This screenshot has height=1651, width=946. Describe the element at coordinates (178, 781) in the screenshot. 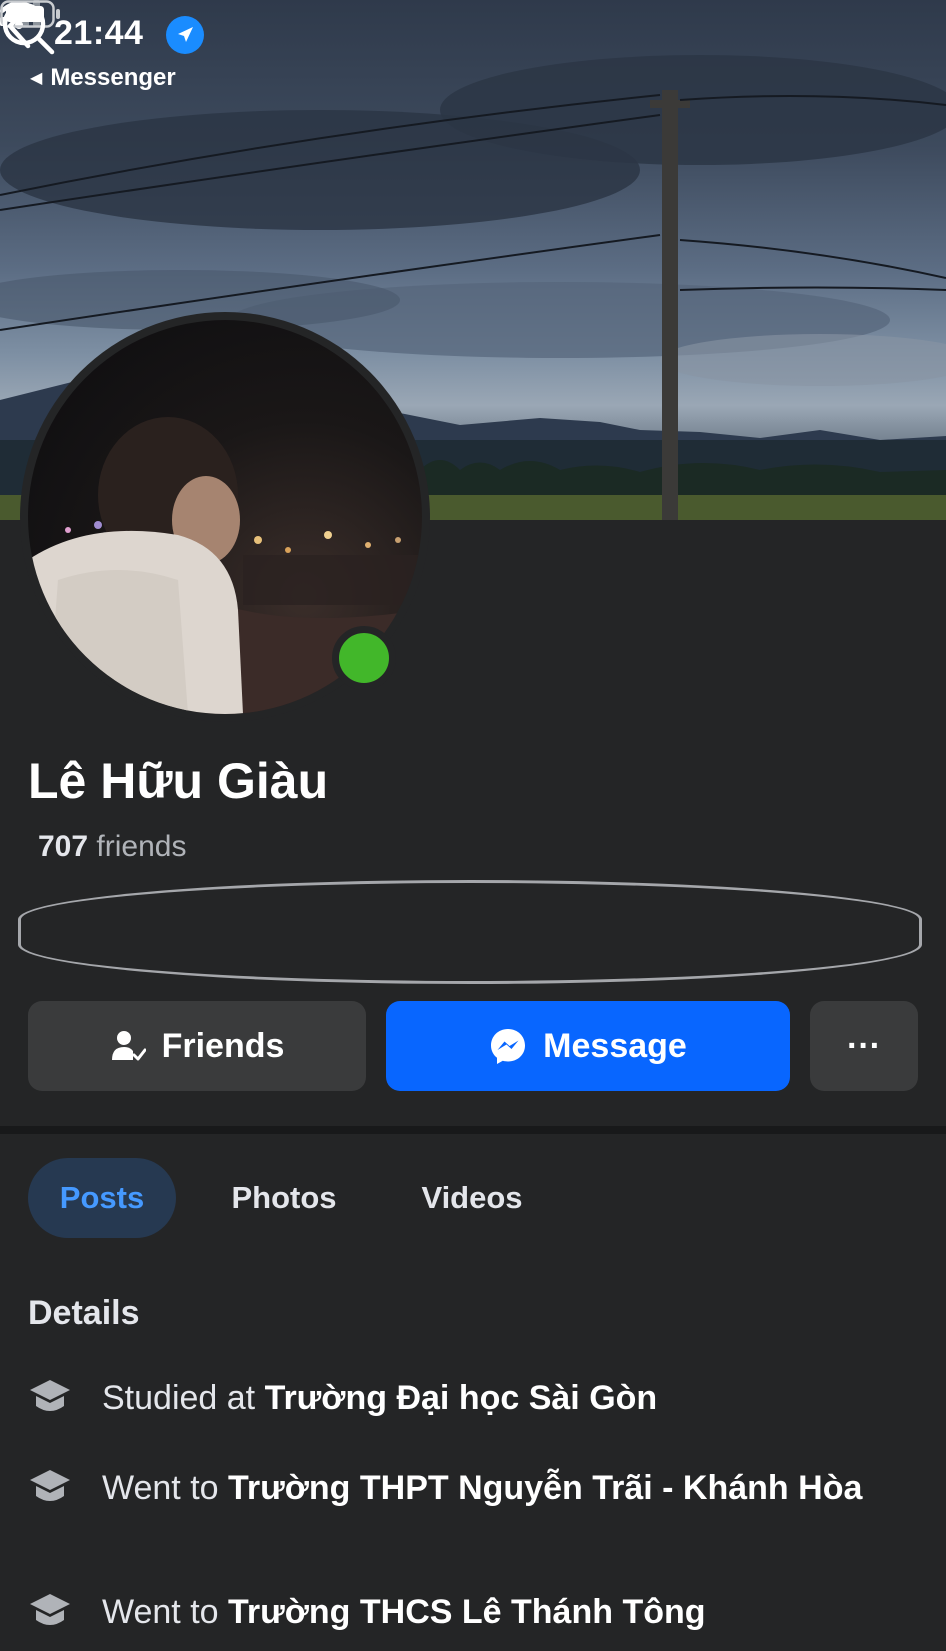

I see `profile-name: Lê Hữu Giàu` at that location.